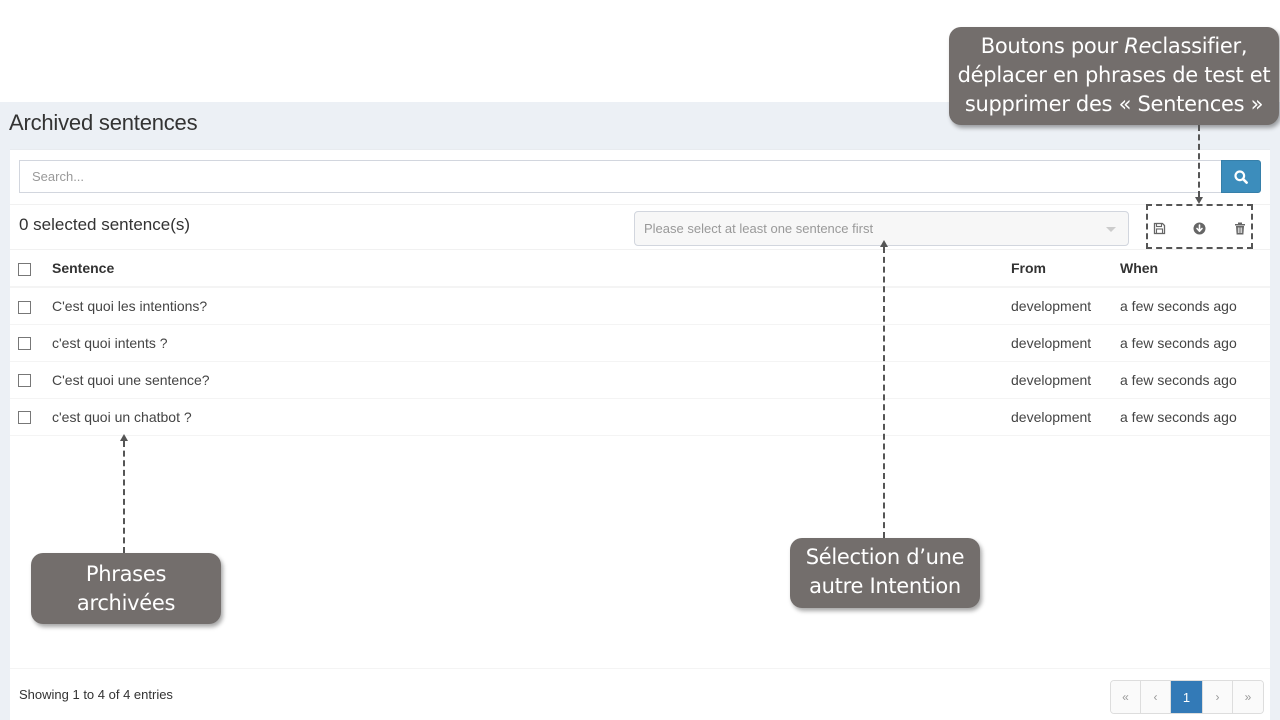 This screenshot has height=720, width=1280. I want to click on callout-text: classifier,, so click(1199, 46).